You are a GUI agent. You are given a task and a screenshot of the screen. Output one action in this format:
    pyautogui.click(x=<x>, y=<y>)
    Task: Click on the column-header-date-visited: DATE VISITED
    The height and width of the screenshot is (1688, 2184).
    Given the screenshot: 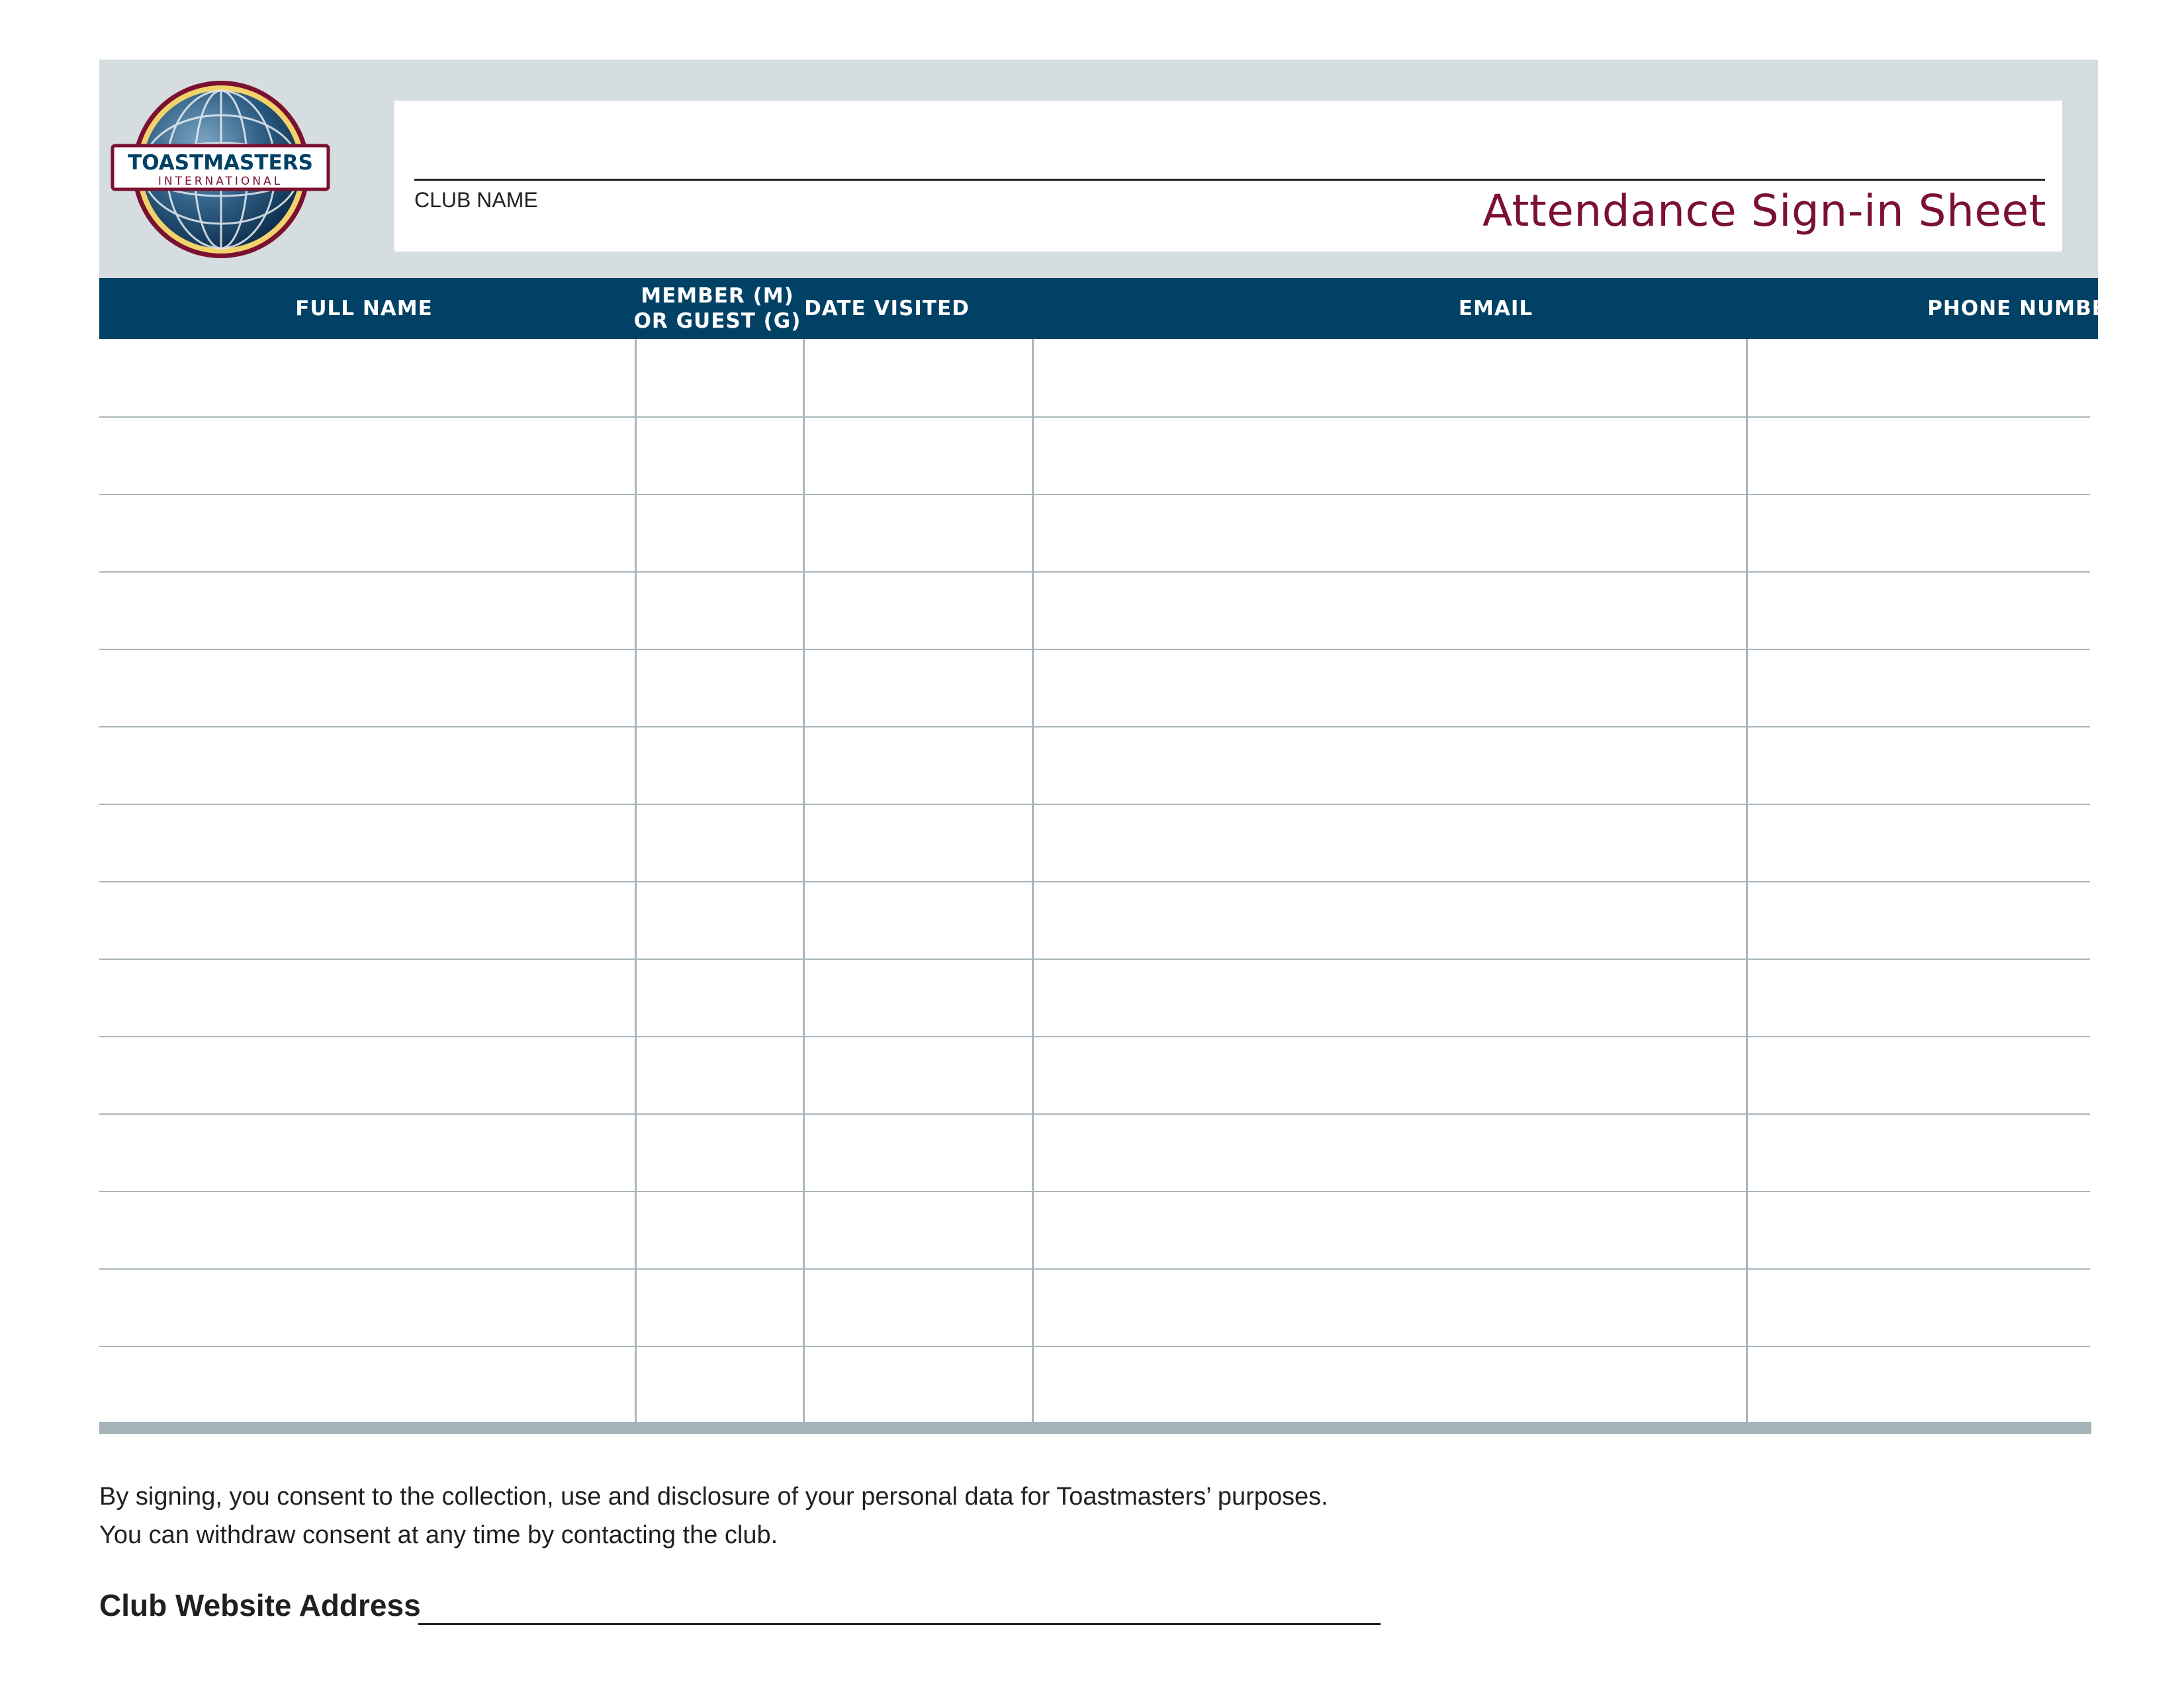 What is the action you would take?
    pyautogui.click(x=887, y=308)
    